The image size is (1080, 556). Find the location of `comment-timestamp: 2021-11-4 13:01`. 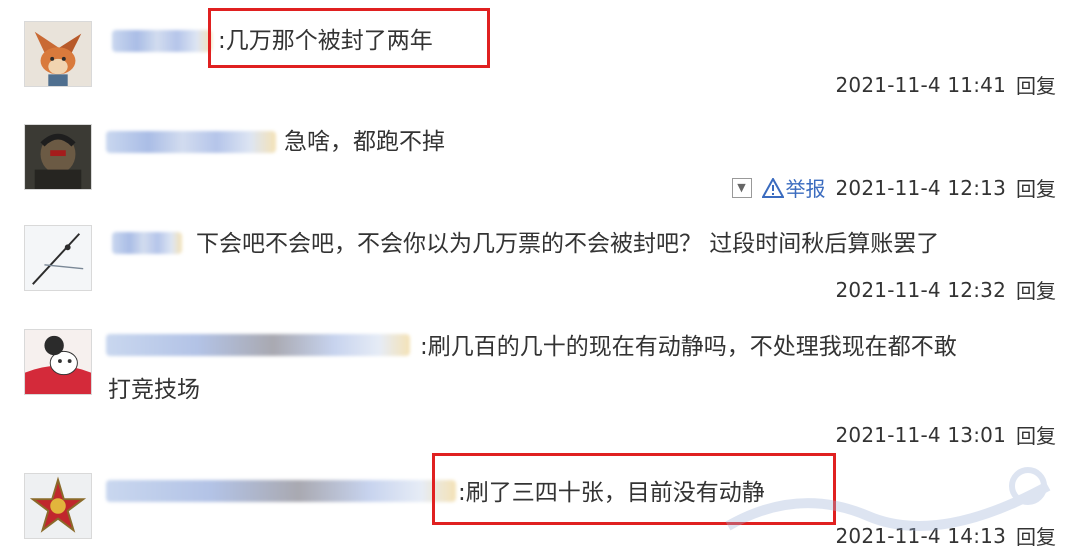

comment-timestamp: 2021-11-4 13:01 is located at coordinates (920, 434).